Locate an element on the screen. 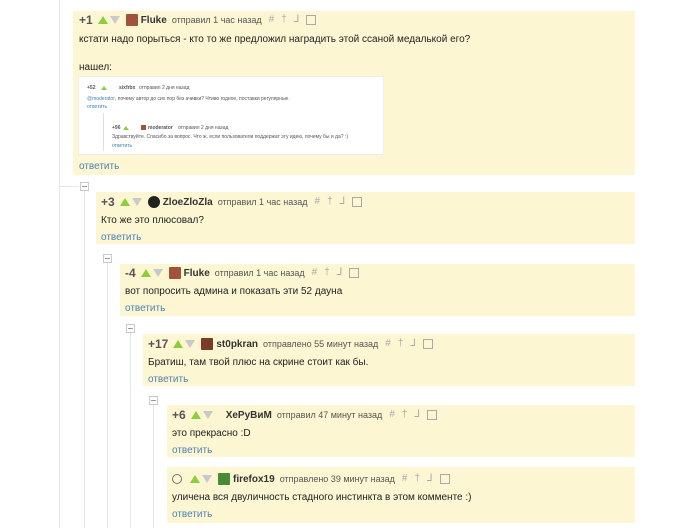 The height and width of the screenshot is (528, 700). clock-icon is located at coordinates (177, 479).